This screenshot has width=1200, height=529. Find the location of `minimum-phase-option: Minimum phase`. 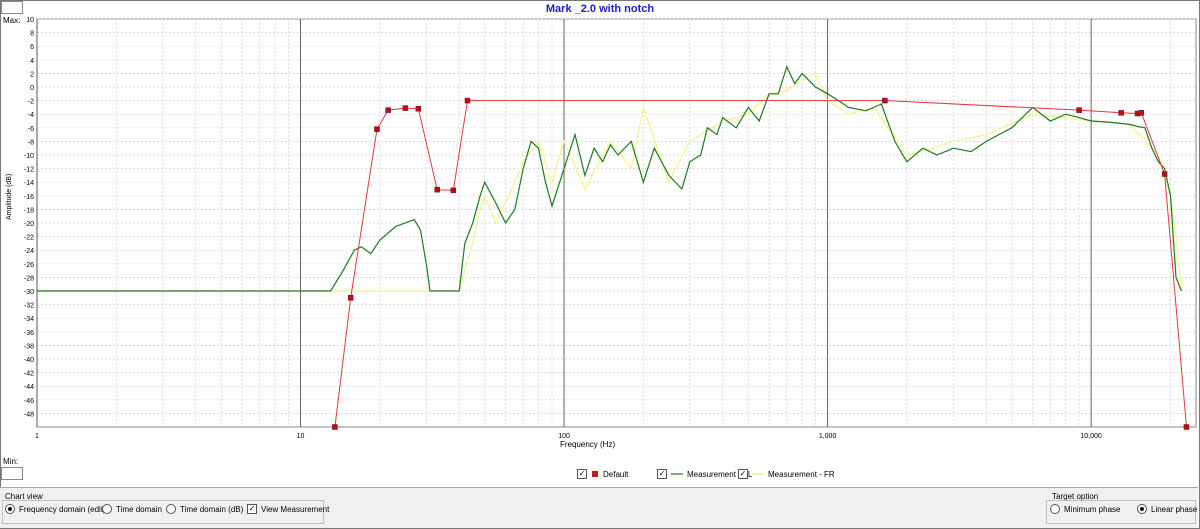

minimum-phase-option: Minimum phase is located at coordinates (1085, 509).